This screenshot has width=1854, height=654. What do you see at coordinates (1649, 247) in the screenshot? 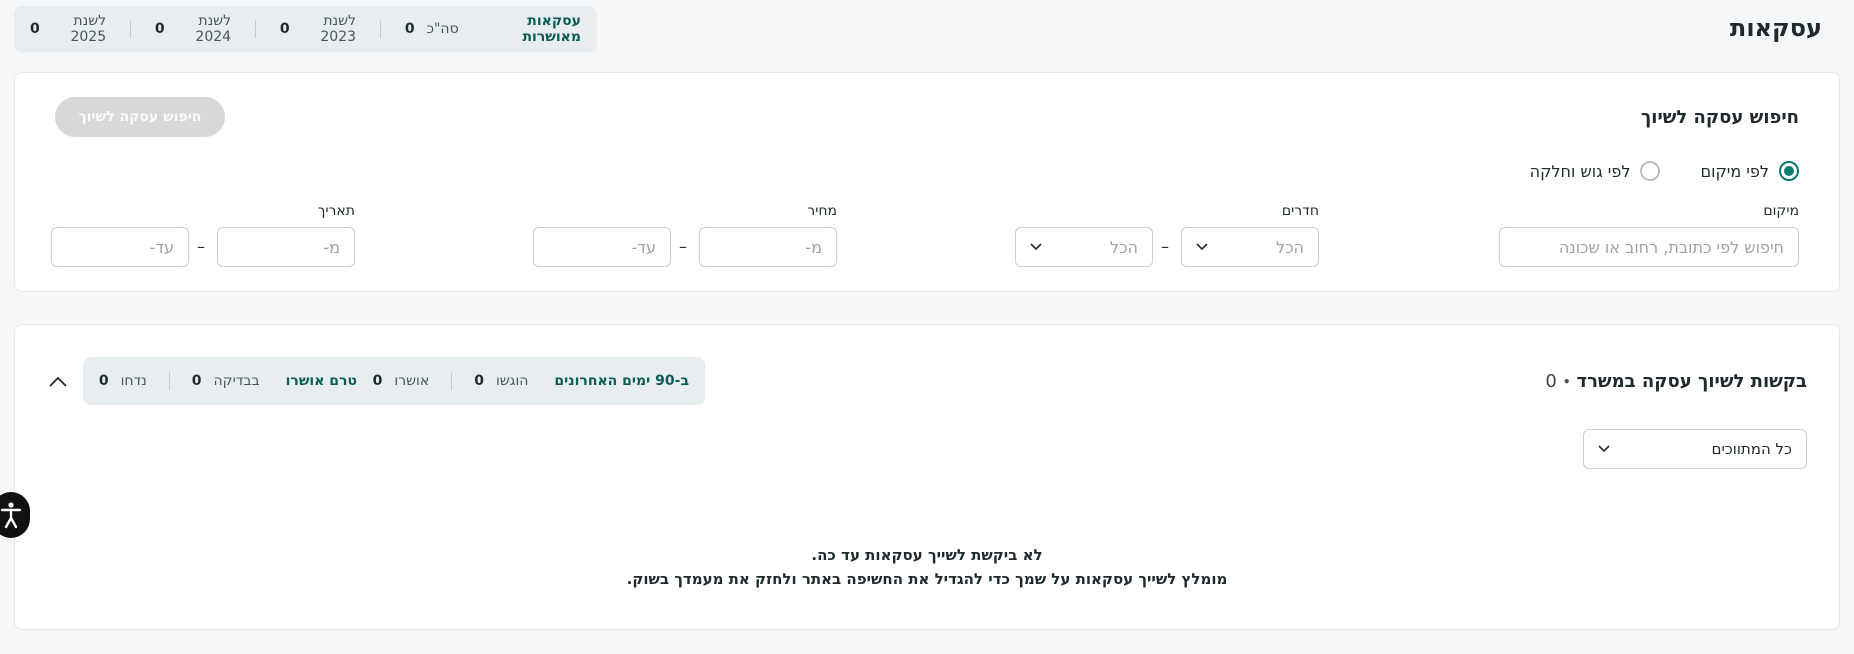
I see `location-search-input: חיפוש לפי כתובת, רחוב או שכונה` at bounding box center [1649, 247].